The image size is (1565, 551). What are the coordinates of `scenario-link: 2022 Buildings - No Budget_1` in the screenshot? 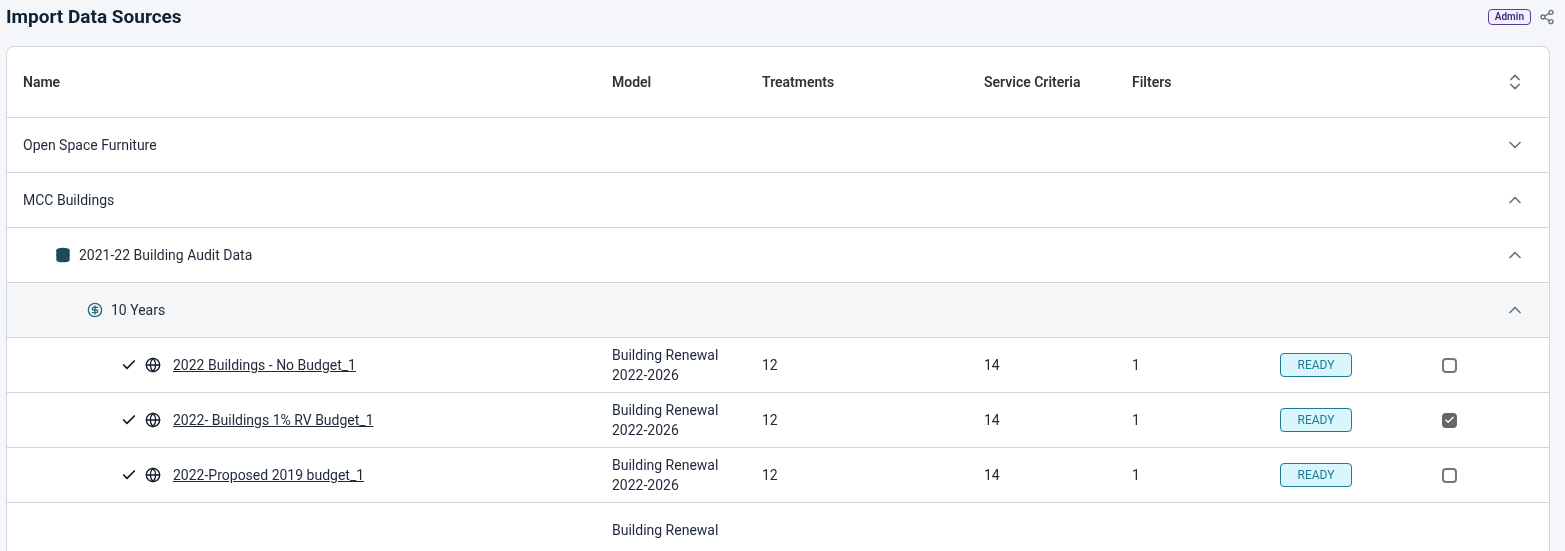 It's located at (264, 365).